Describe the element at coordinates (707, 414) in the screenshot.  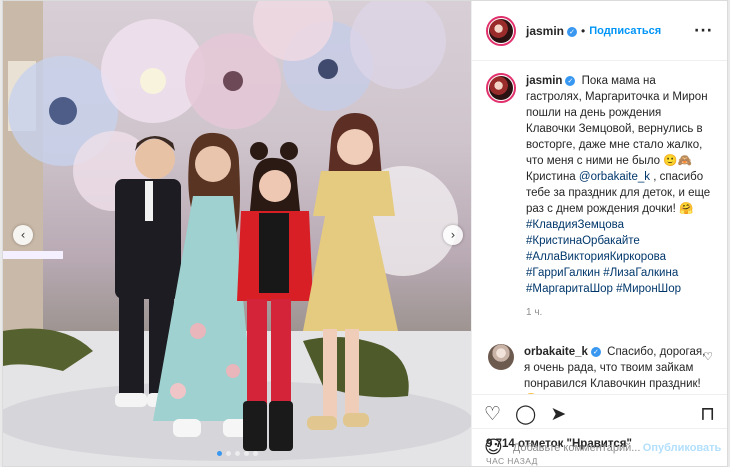
I see `bookmark-icon: ⊓` at that location.